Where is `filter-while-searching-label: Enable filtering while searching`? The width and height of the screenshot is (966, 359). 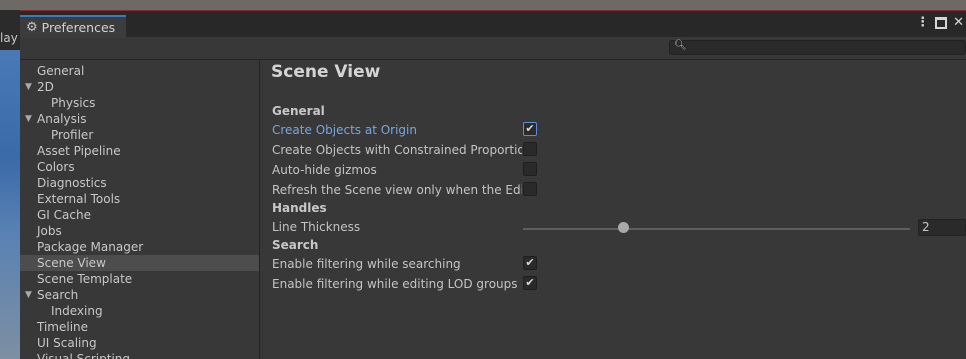 filter-while-searching-label: Enable filtering while searching is located at coordinates (366, 264).